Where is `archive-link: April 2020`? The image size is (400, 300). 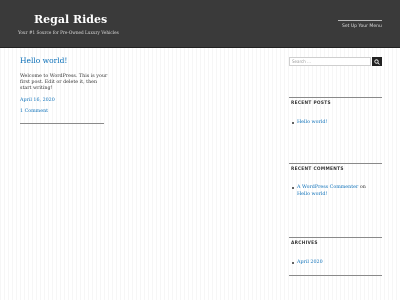 archive-link: April 2020 is located at coordinates (310, 262).